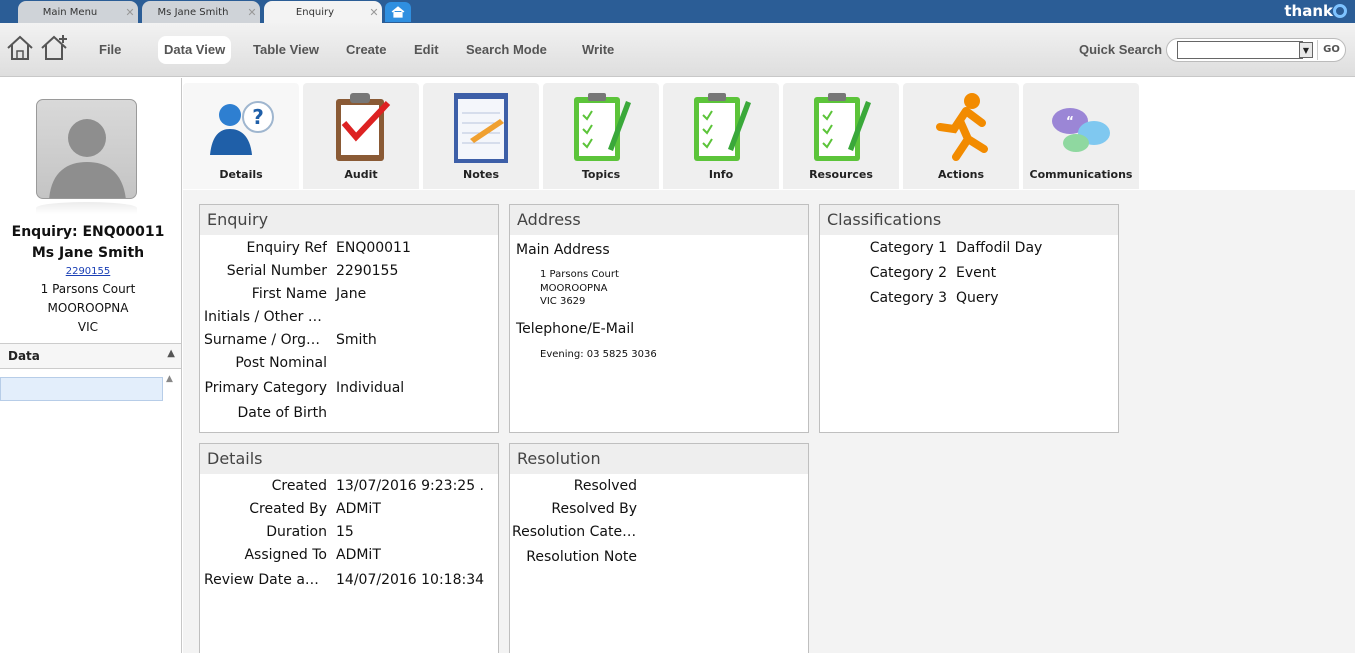 The height and width of the screenshot is (653, 1355). Describe the element at coordinates (88, 271) in the screenshot. I see `serial-link: 2290155` at that location.